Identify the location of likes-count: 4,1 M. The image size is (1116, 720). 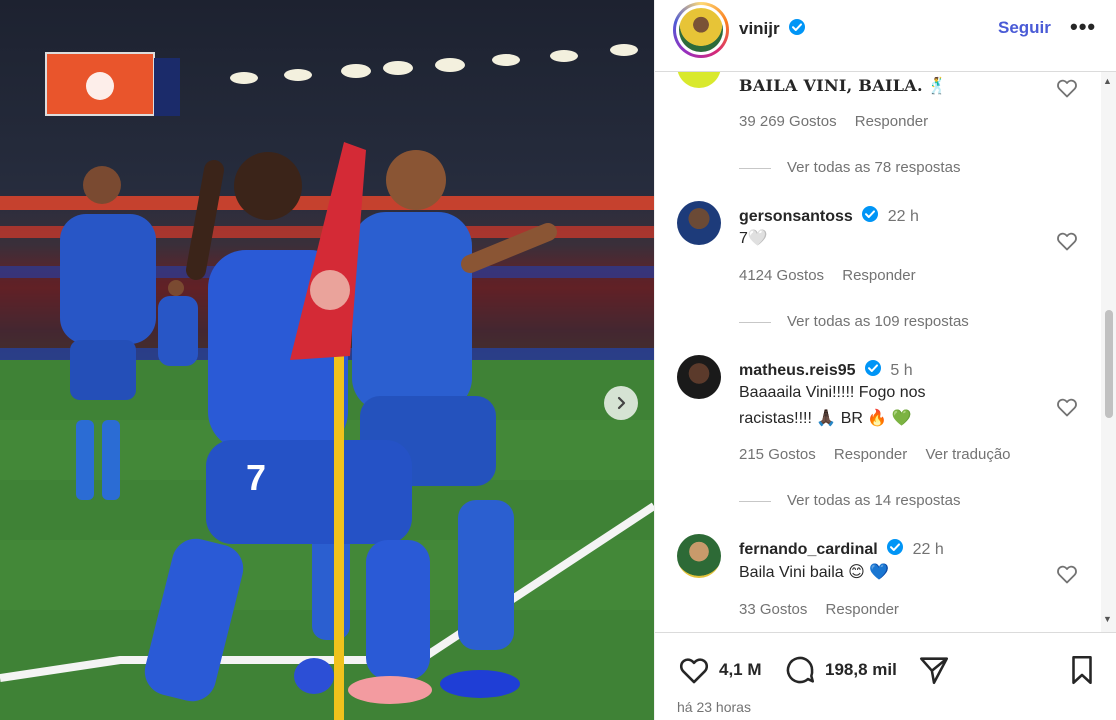
(740, 670).